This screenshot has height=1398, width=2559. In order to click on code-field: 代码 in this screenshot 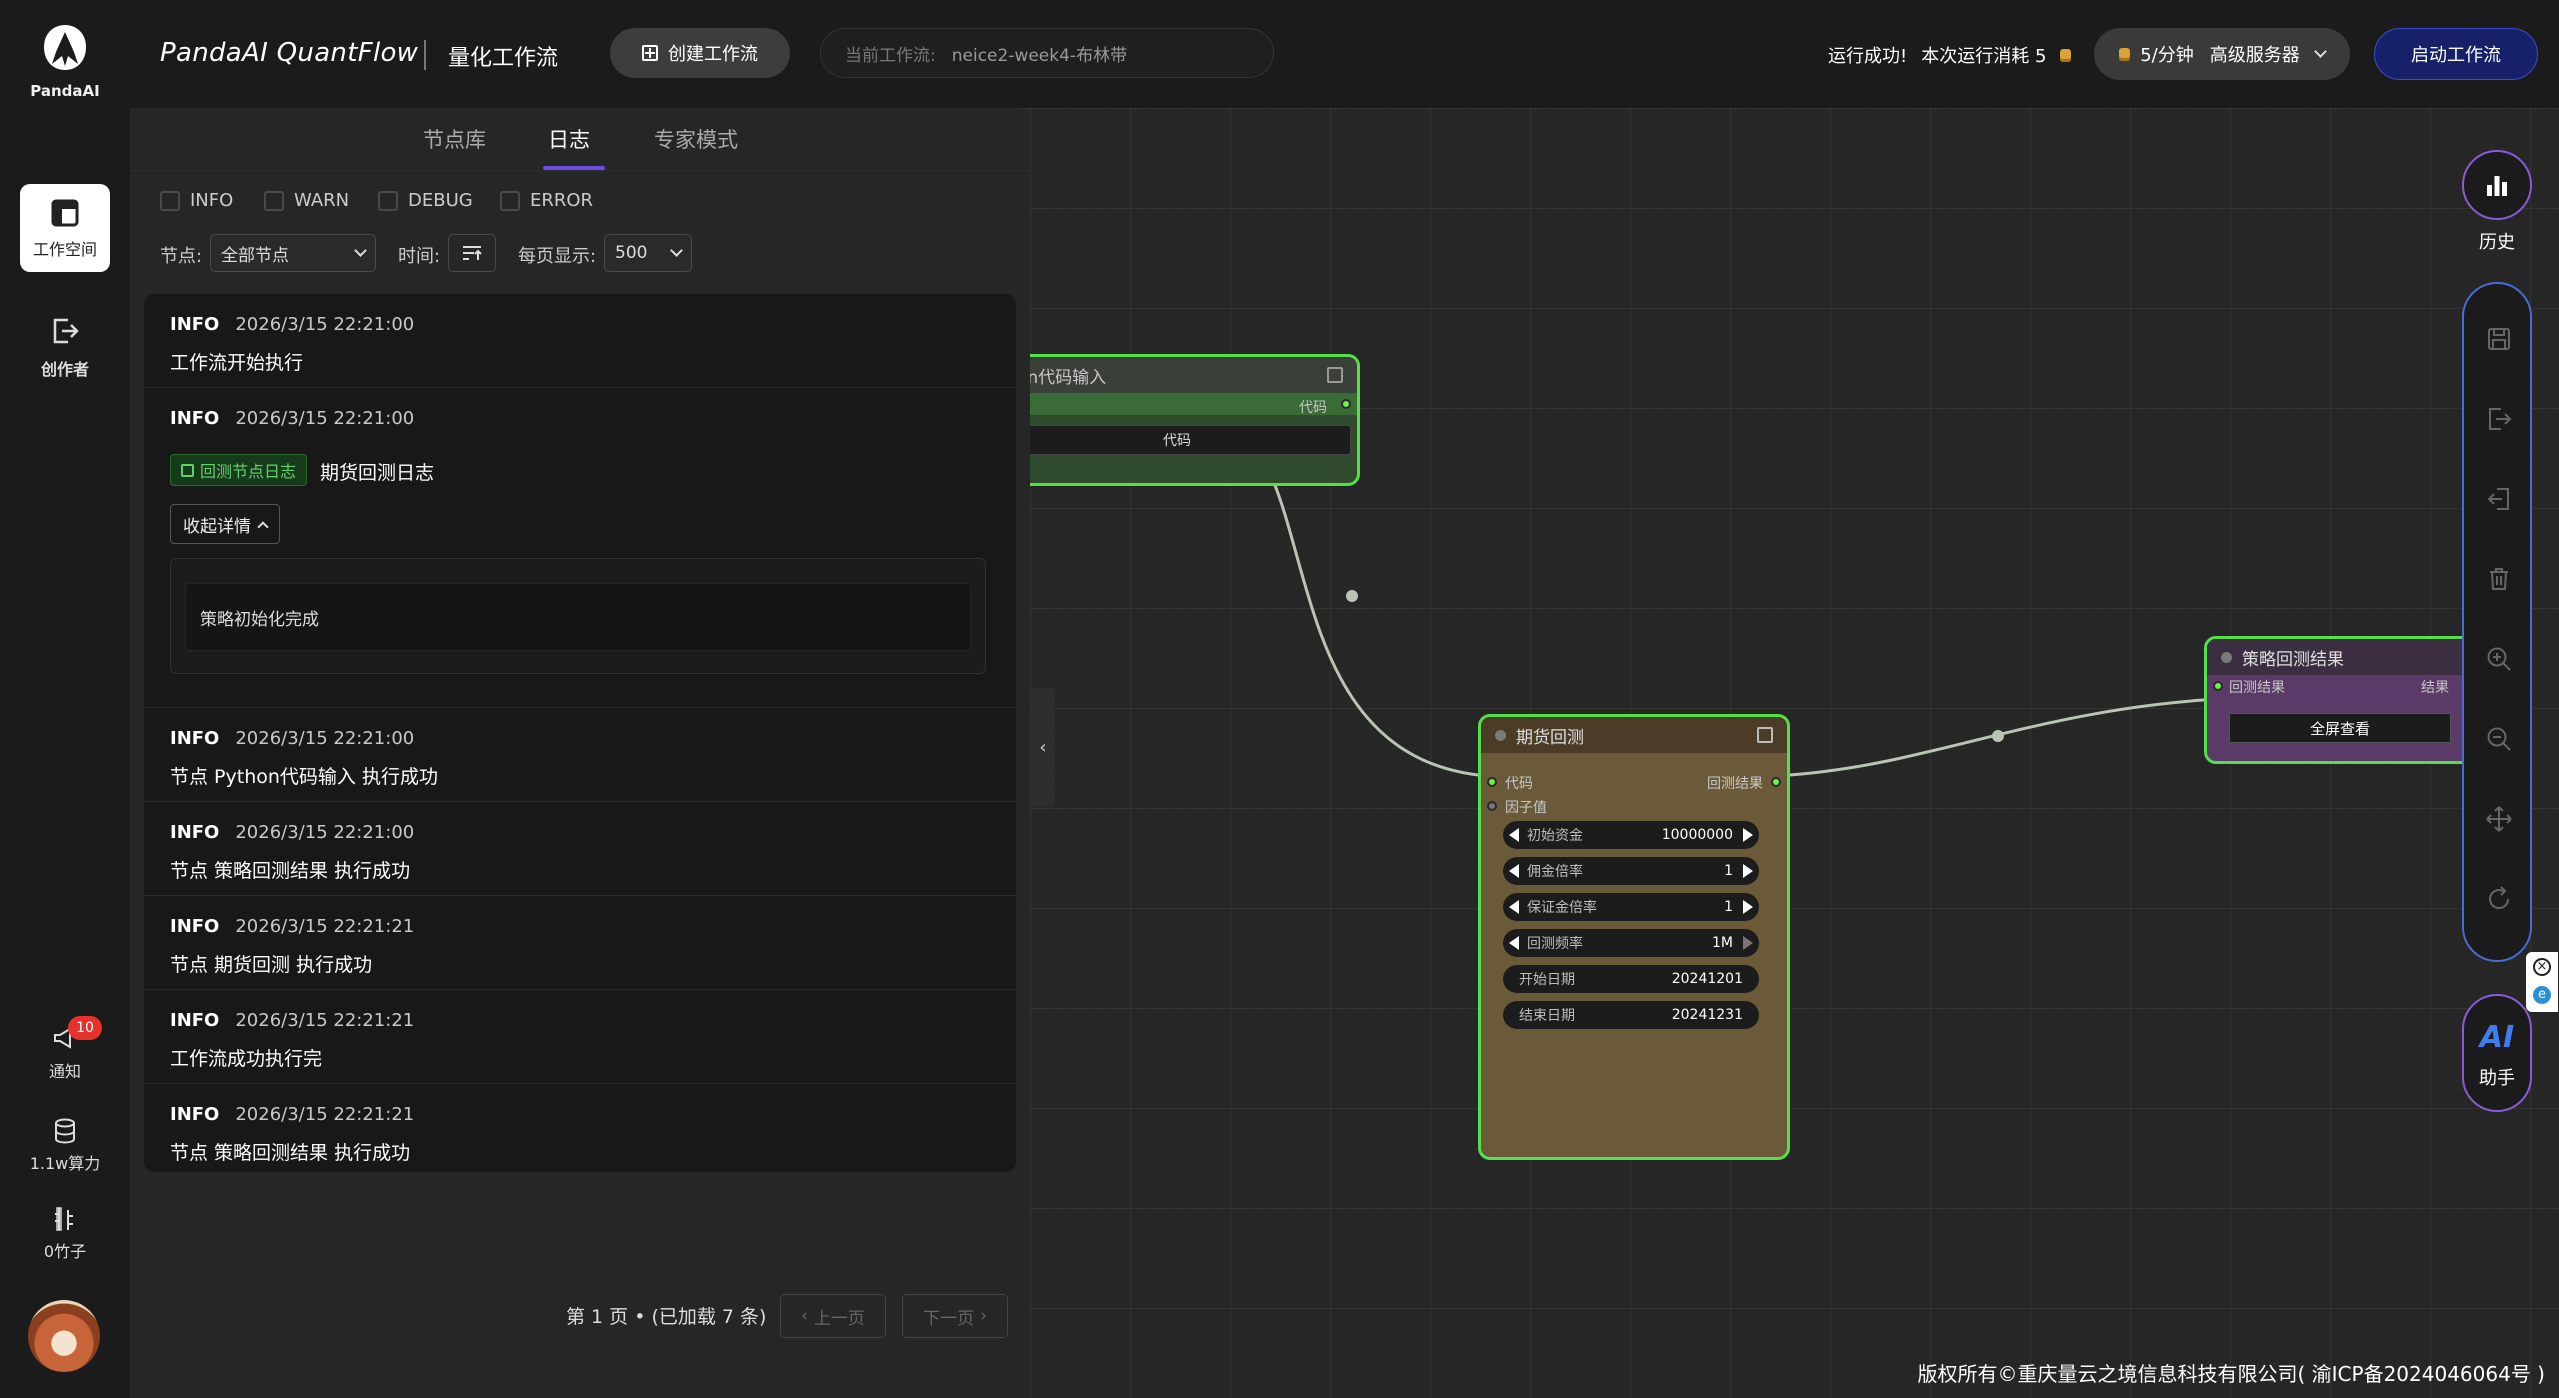, I will do `click(1177, 440)`.